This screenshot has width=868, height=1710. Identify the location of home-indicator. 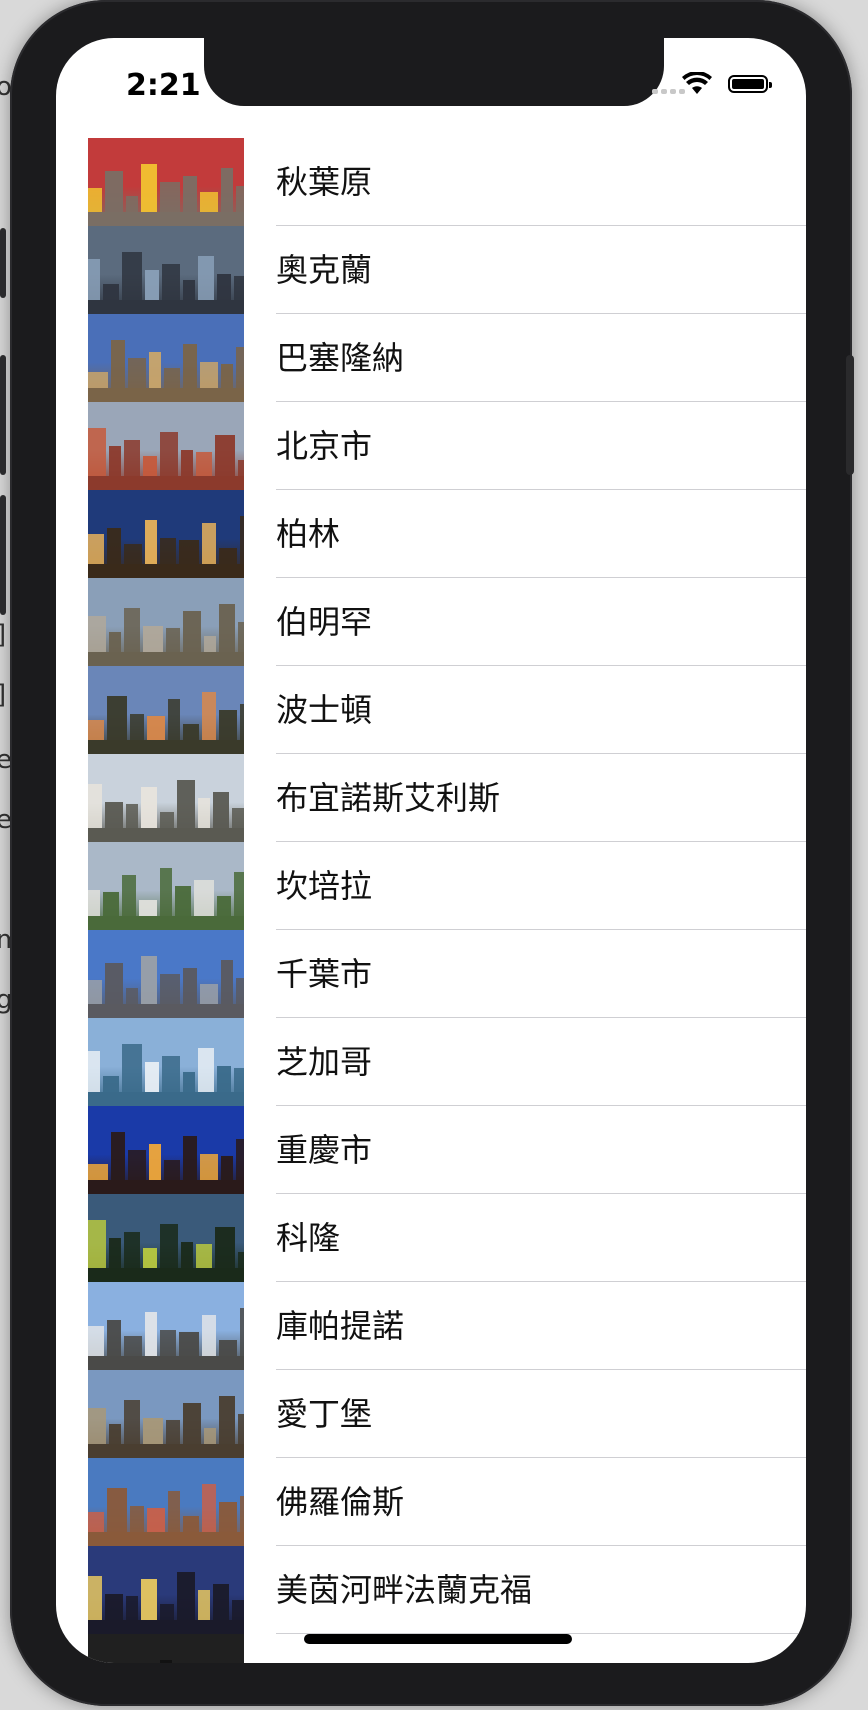
(438, 1639).